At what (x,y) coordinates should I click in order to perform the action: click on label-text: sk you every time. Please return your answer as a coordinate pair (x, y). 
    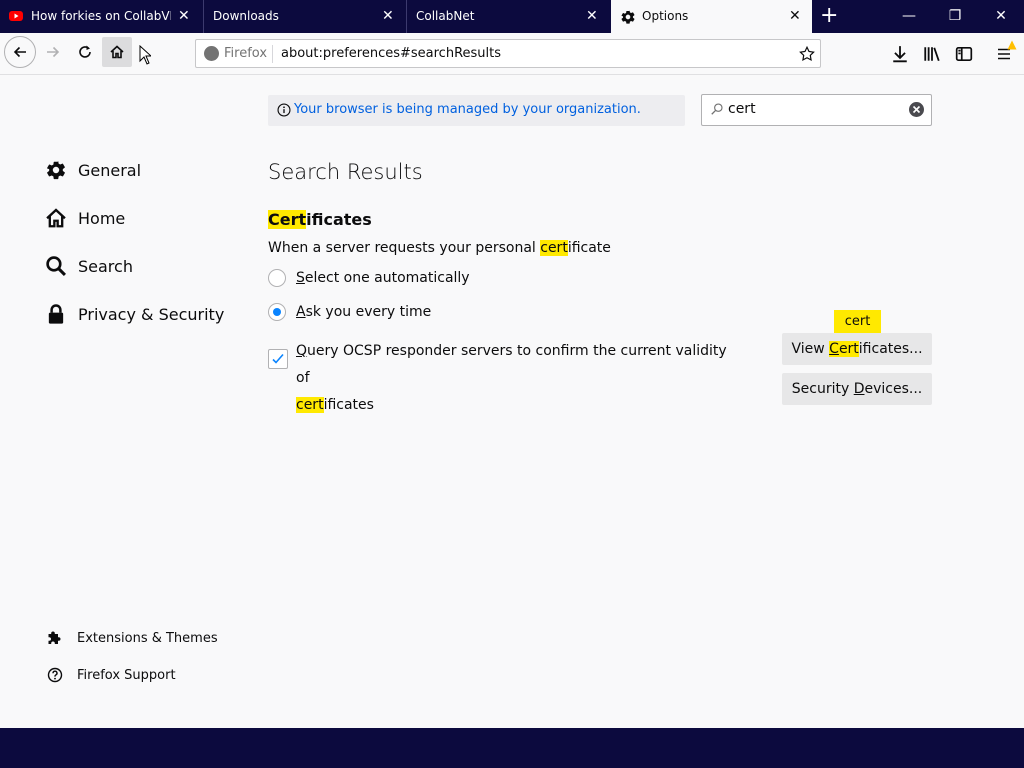
    Looking at the image, I should click on (368, 312).